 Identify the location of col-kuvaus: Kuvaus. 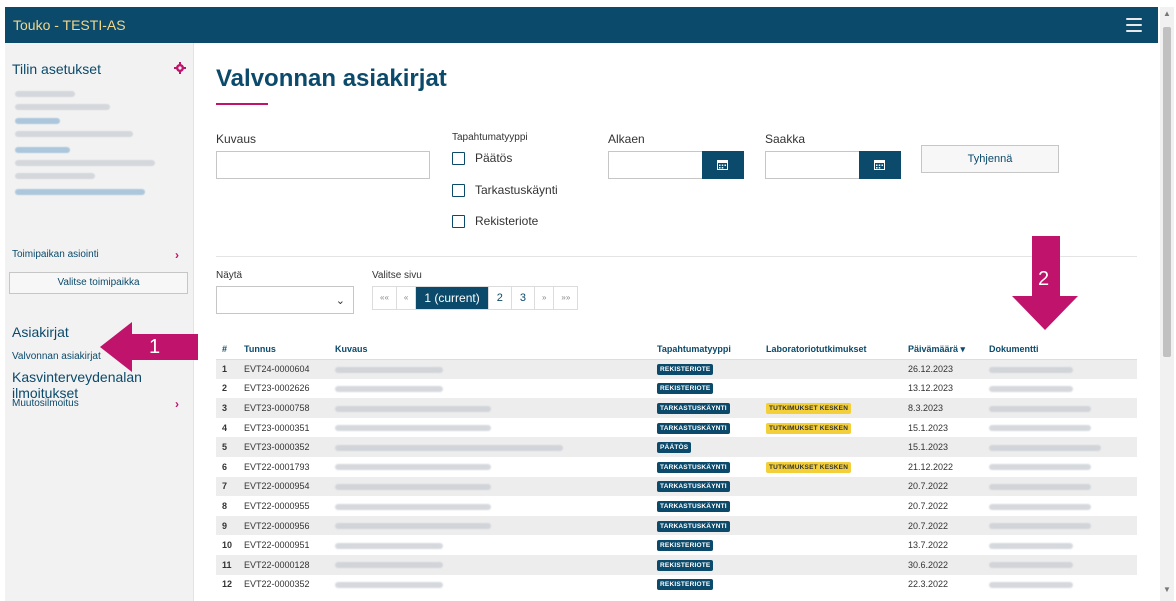
(490, 350).